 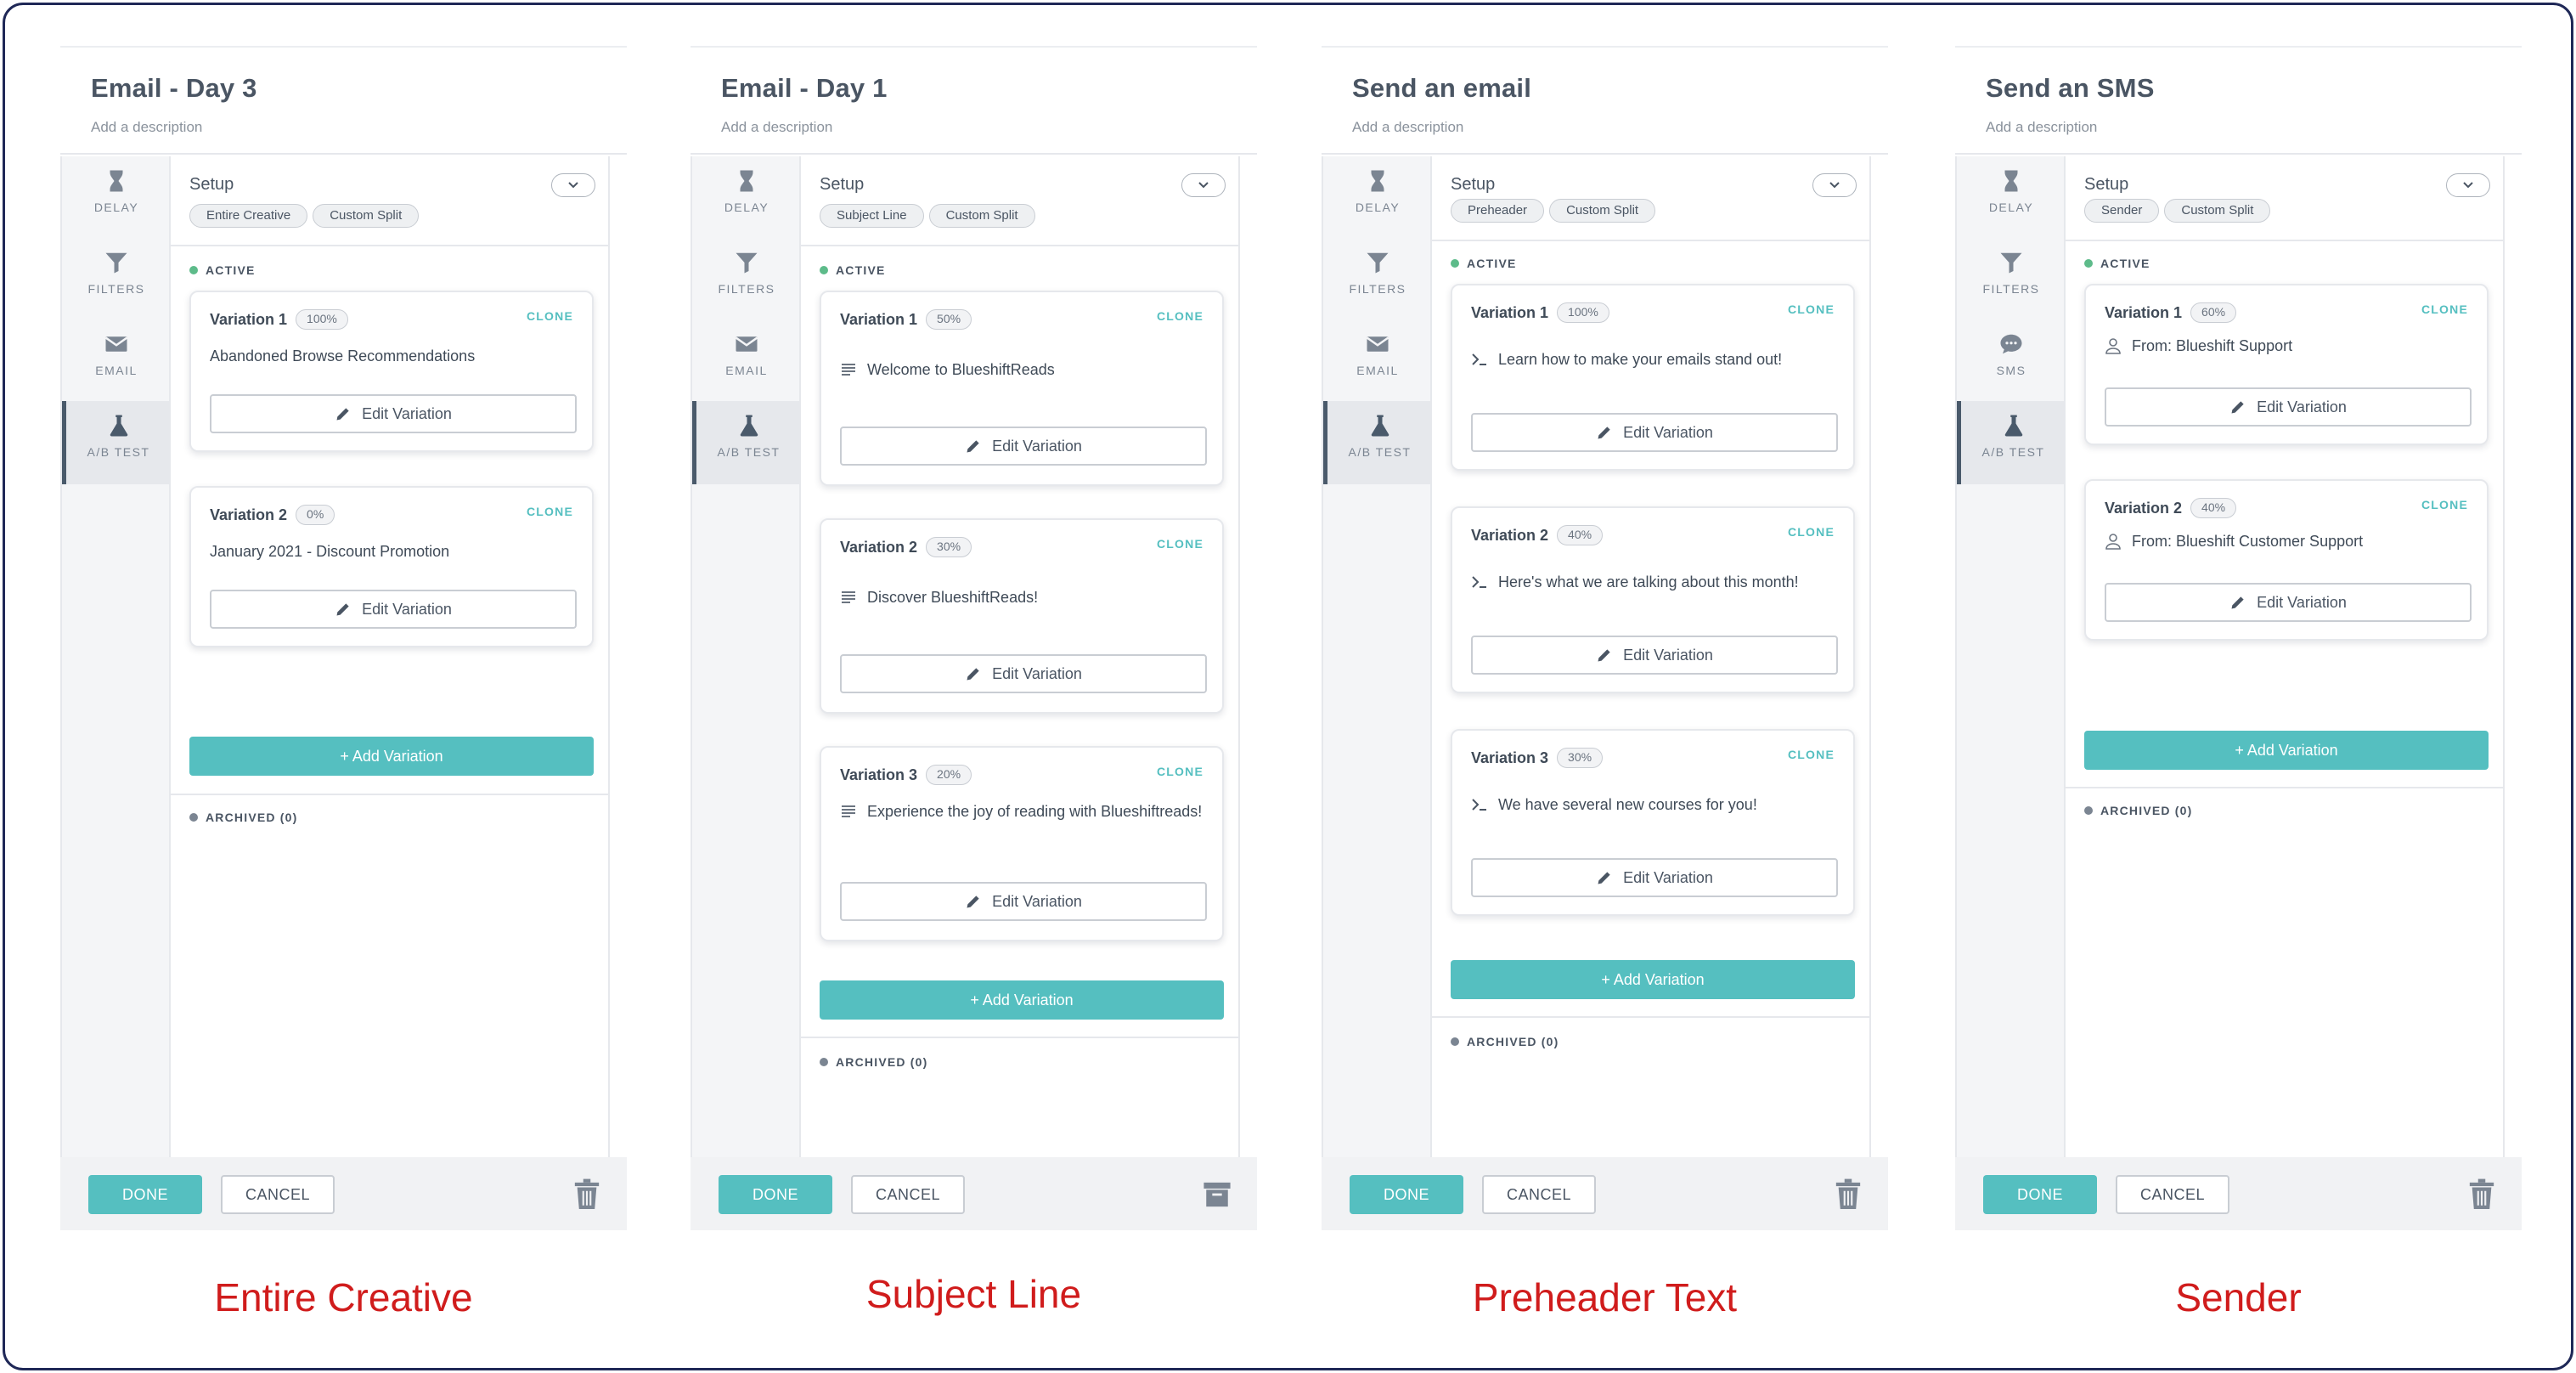 I want to click on sidebar-item-label: DELAY, so click(x=2011, y=207).